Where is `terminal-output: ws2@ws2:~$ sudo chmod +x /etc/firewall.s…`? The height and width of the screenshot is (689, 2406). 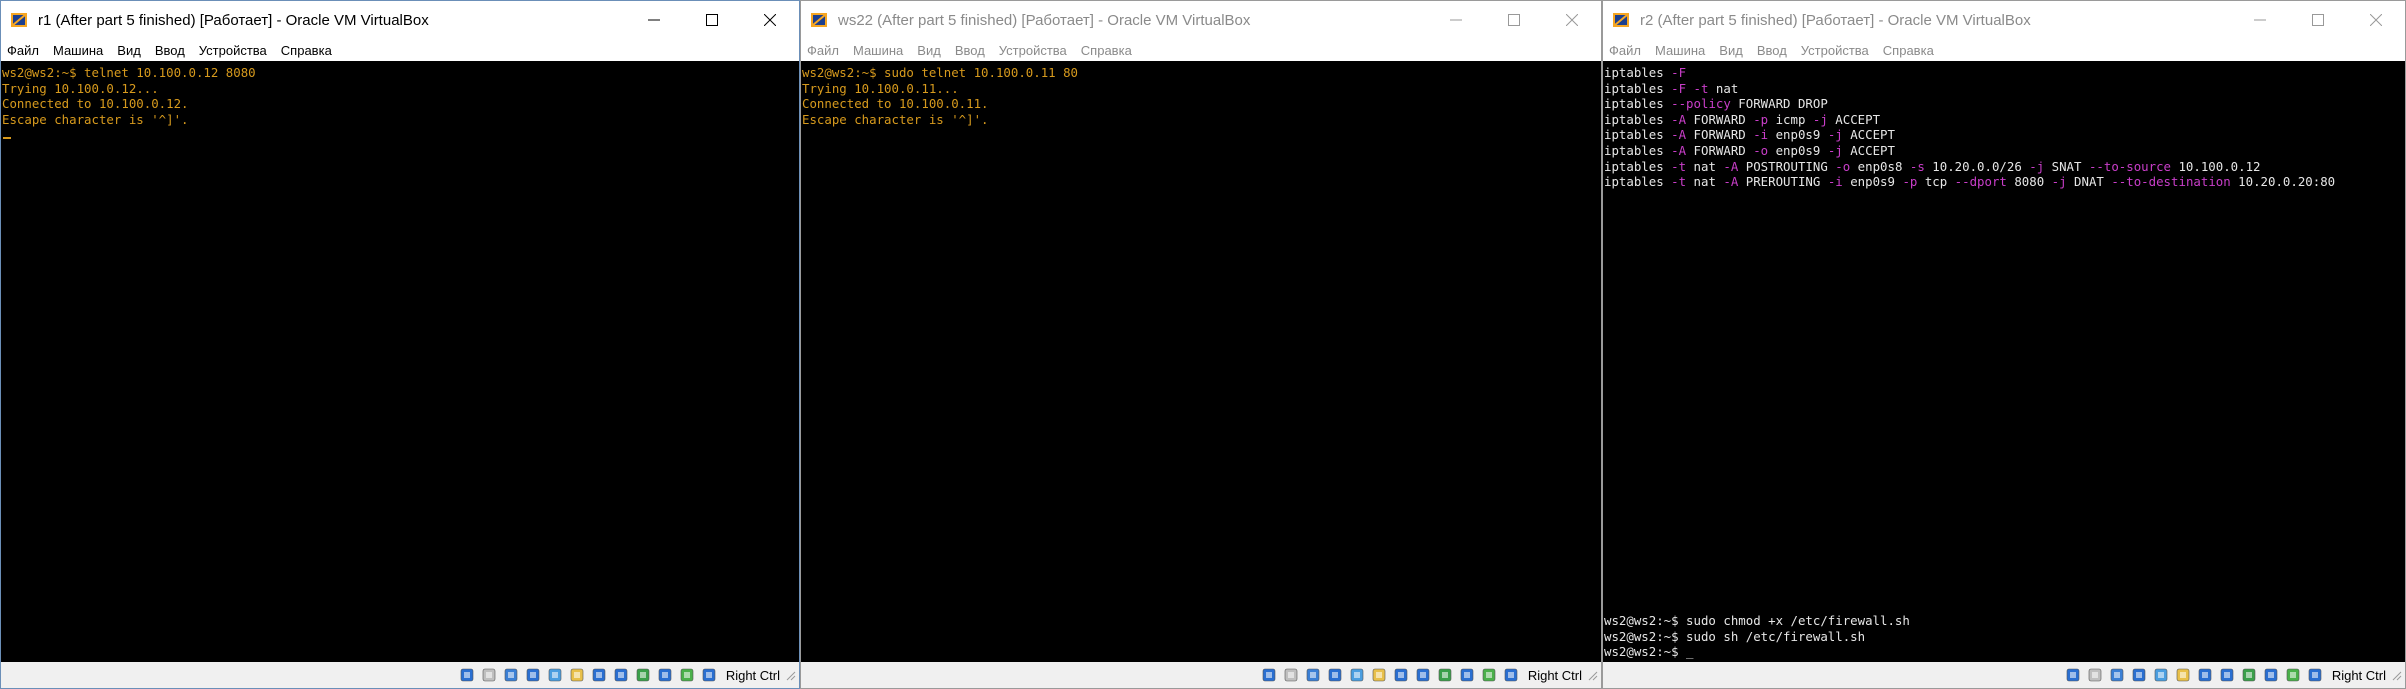
terminal-output: ws2@ws2:~$ sudo chmod +x /etc/firewall.s… is located at coordinates (1756, 636).